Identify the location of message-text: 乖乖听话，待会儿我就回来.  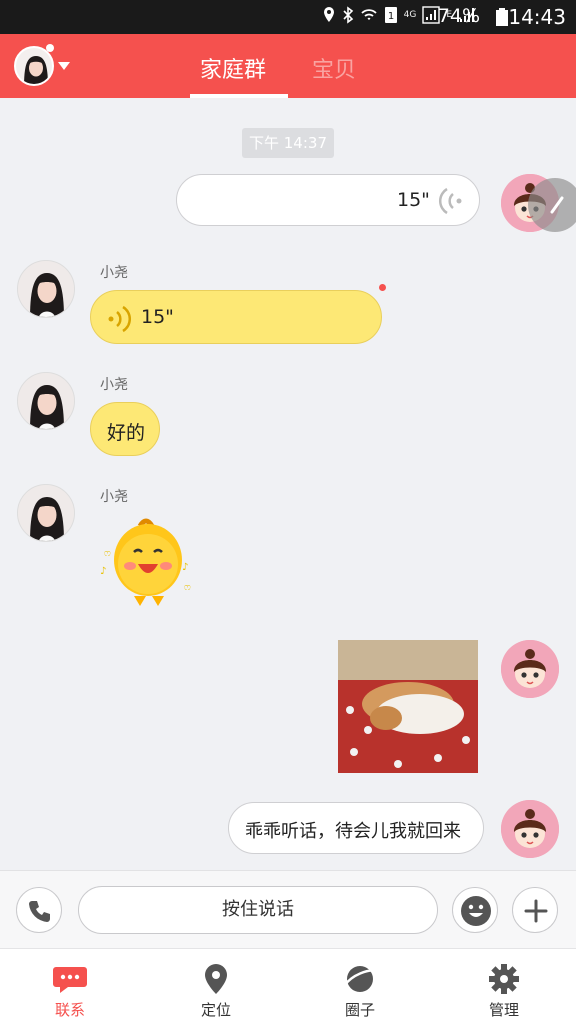
(353, 831).